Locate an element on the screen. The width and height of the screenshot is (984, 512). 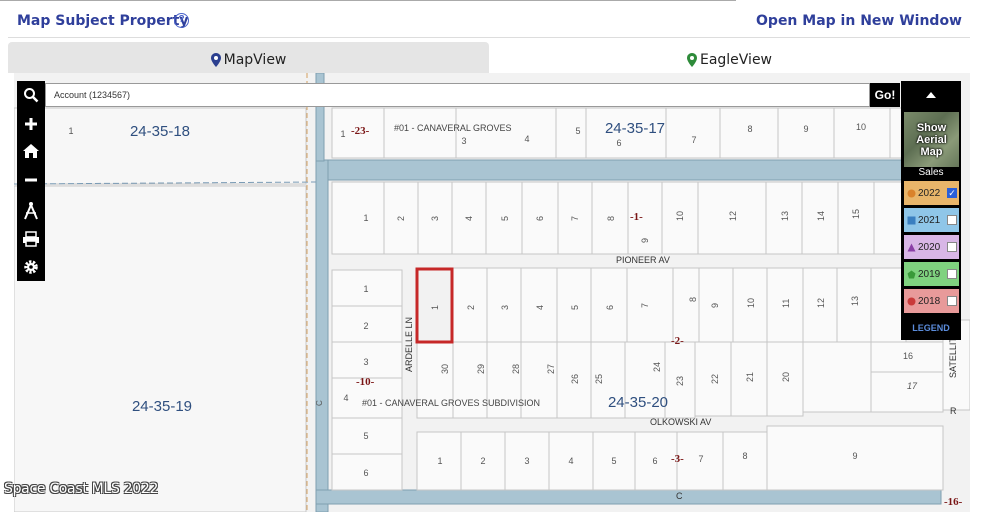
search-icon is located at coordinates (31, 95).